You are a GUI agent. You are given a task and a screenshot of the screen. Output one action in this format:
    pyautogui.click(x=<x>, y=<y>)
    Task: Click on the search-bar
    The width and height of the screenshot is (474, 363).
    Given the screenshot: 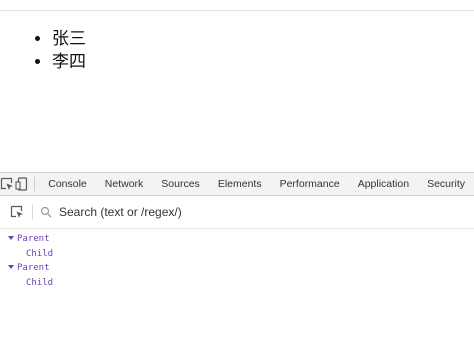 What is the action you would take?
    pyautogui.click(x=237, y=212)
    